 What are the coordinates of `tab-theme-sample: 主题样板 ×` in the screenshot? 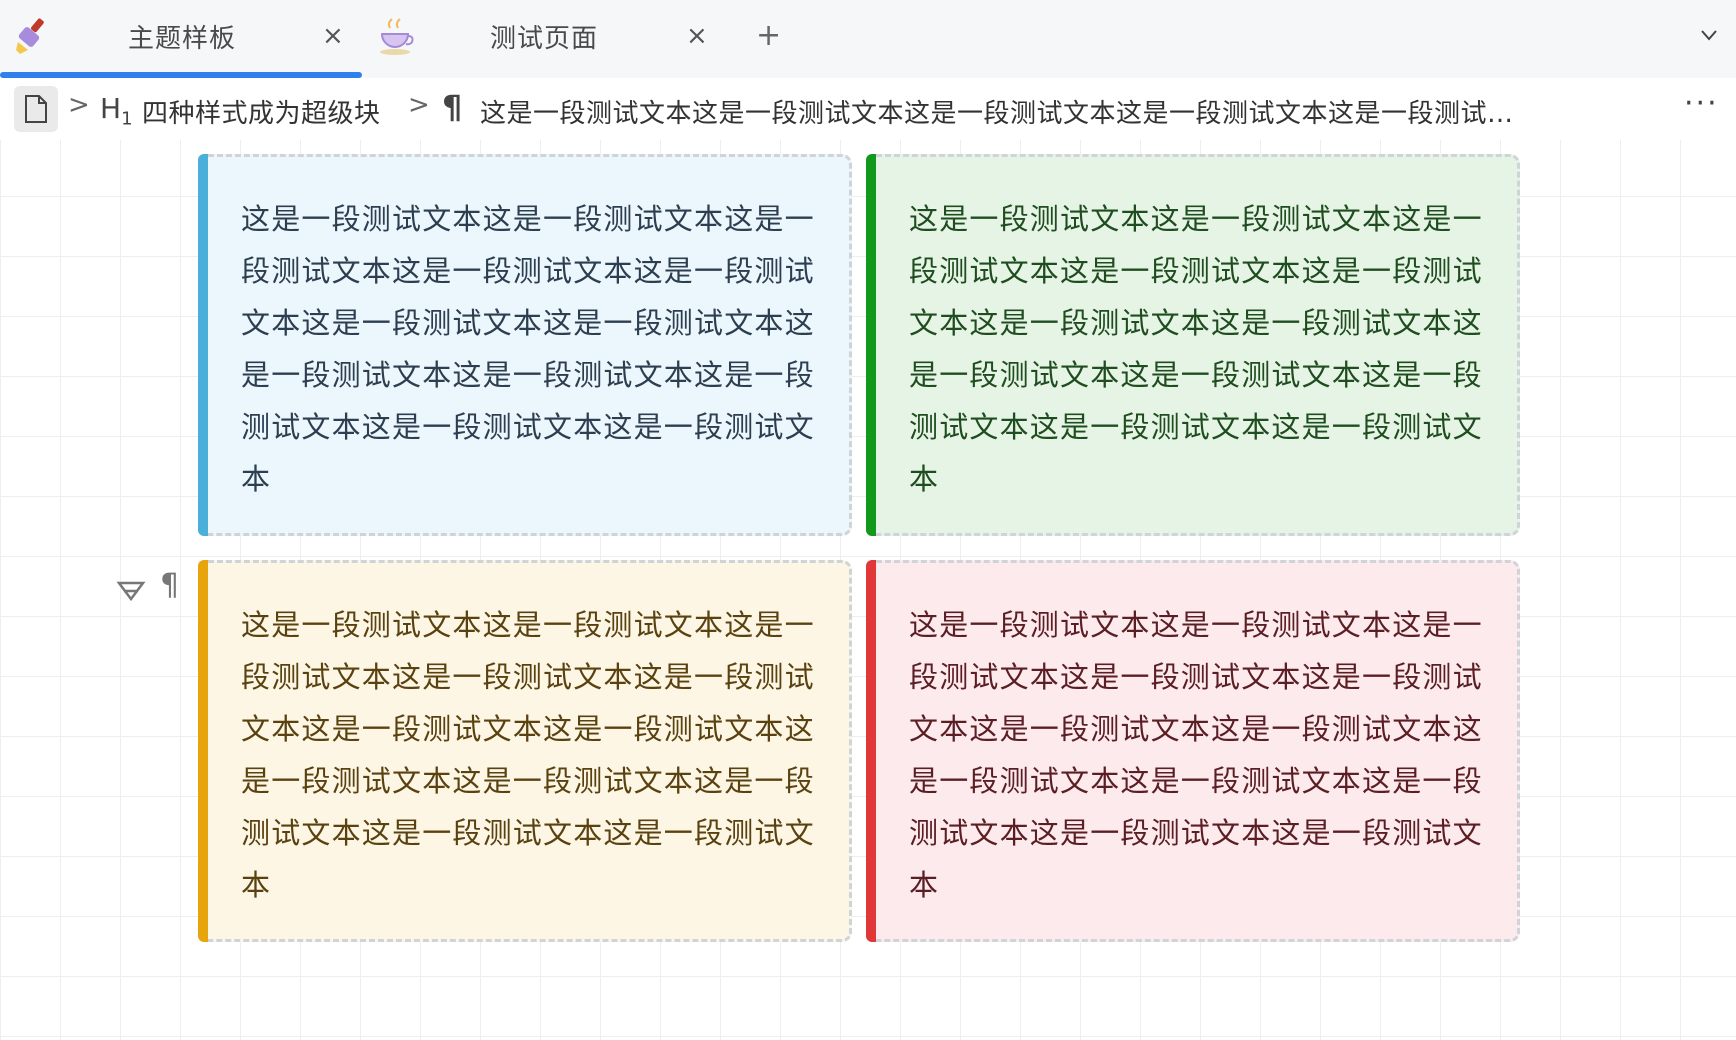 It's located at (181, 39).